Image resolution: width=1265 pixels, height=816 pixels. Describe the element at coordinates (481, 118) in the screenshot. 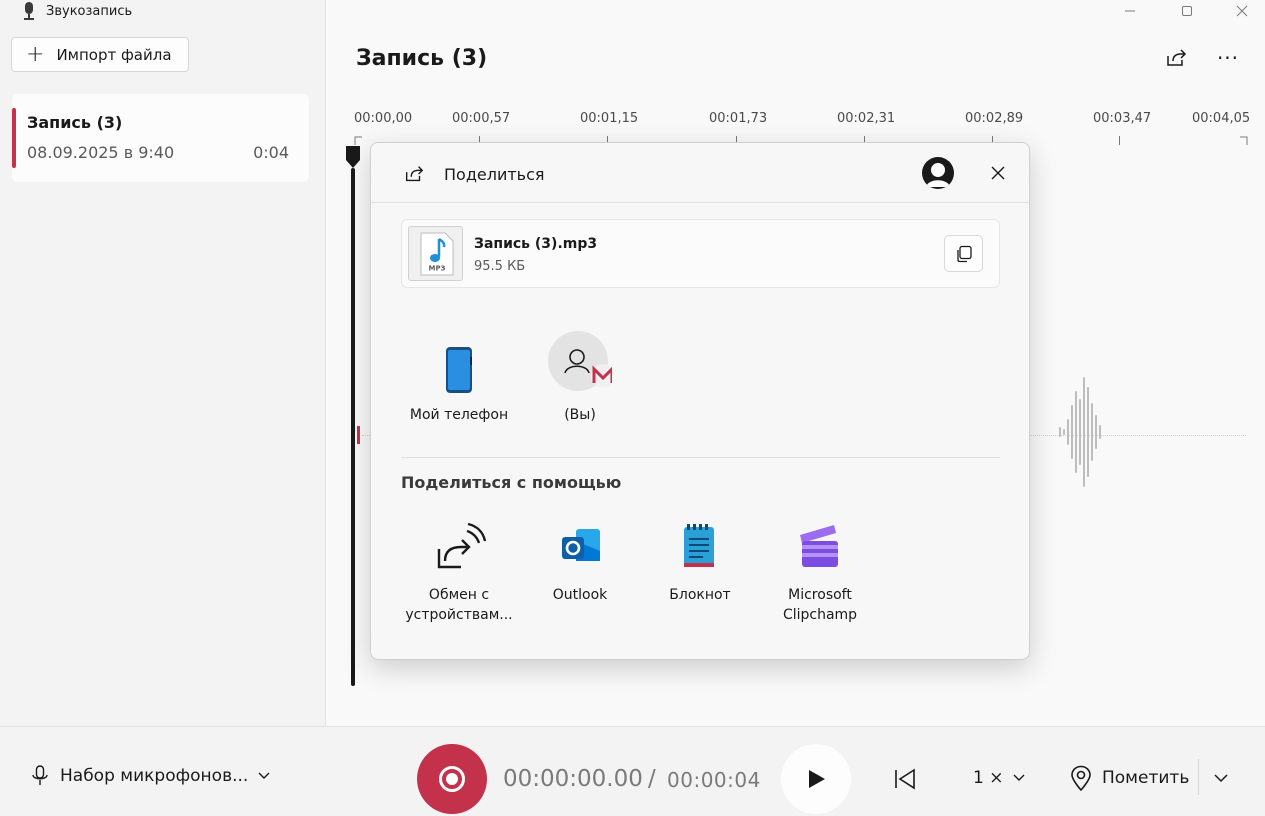

I see `timeline-label: 00:00,57` at that location.